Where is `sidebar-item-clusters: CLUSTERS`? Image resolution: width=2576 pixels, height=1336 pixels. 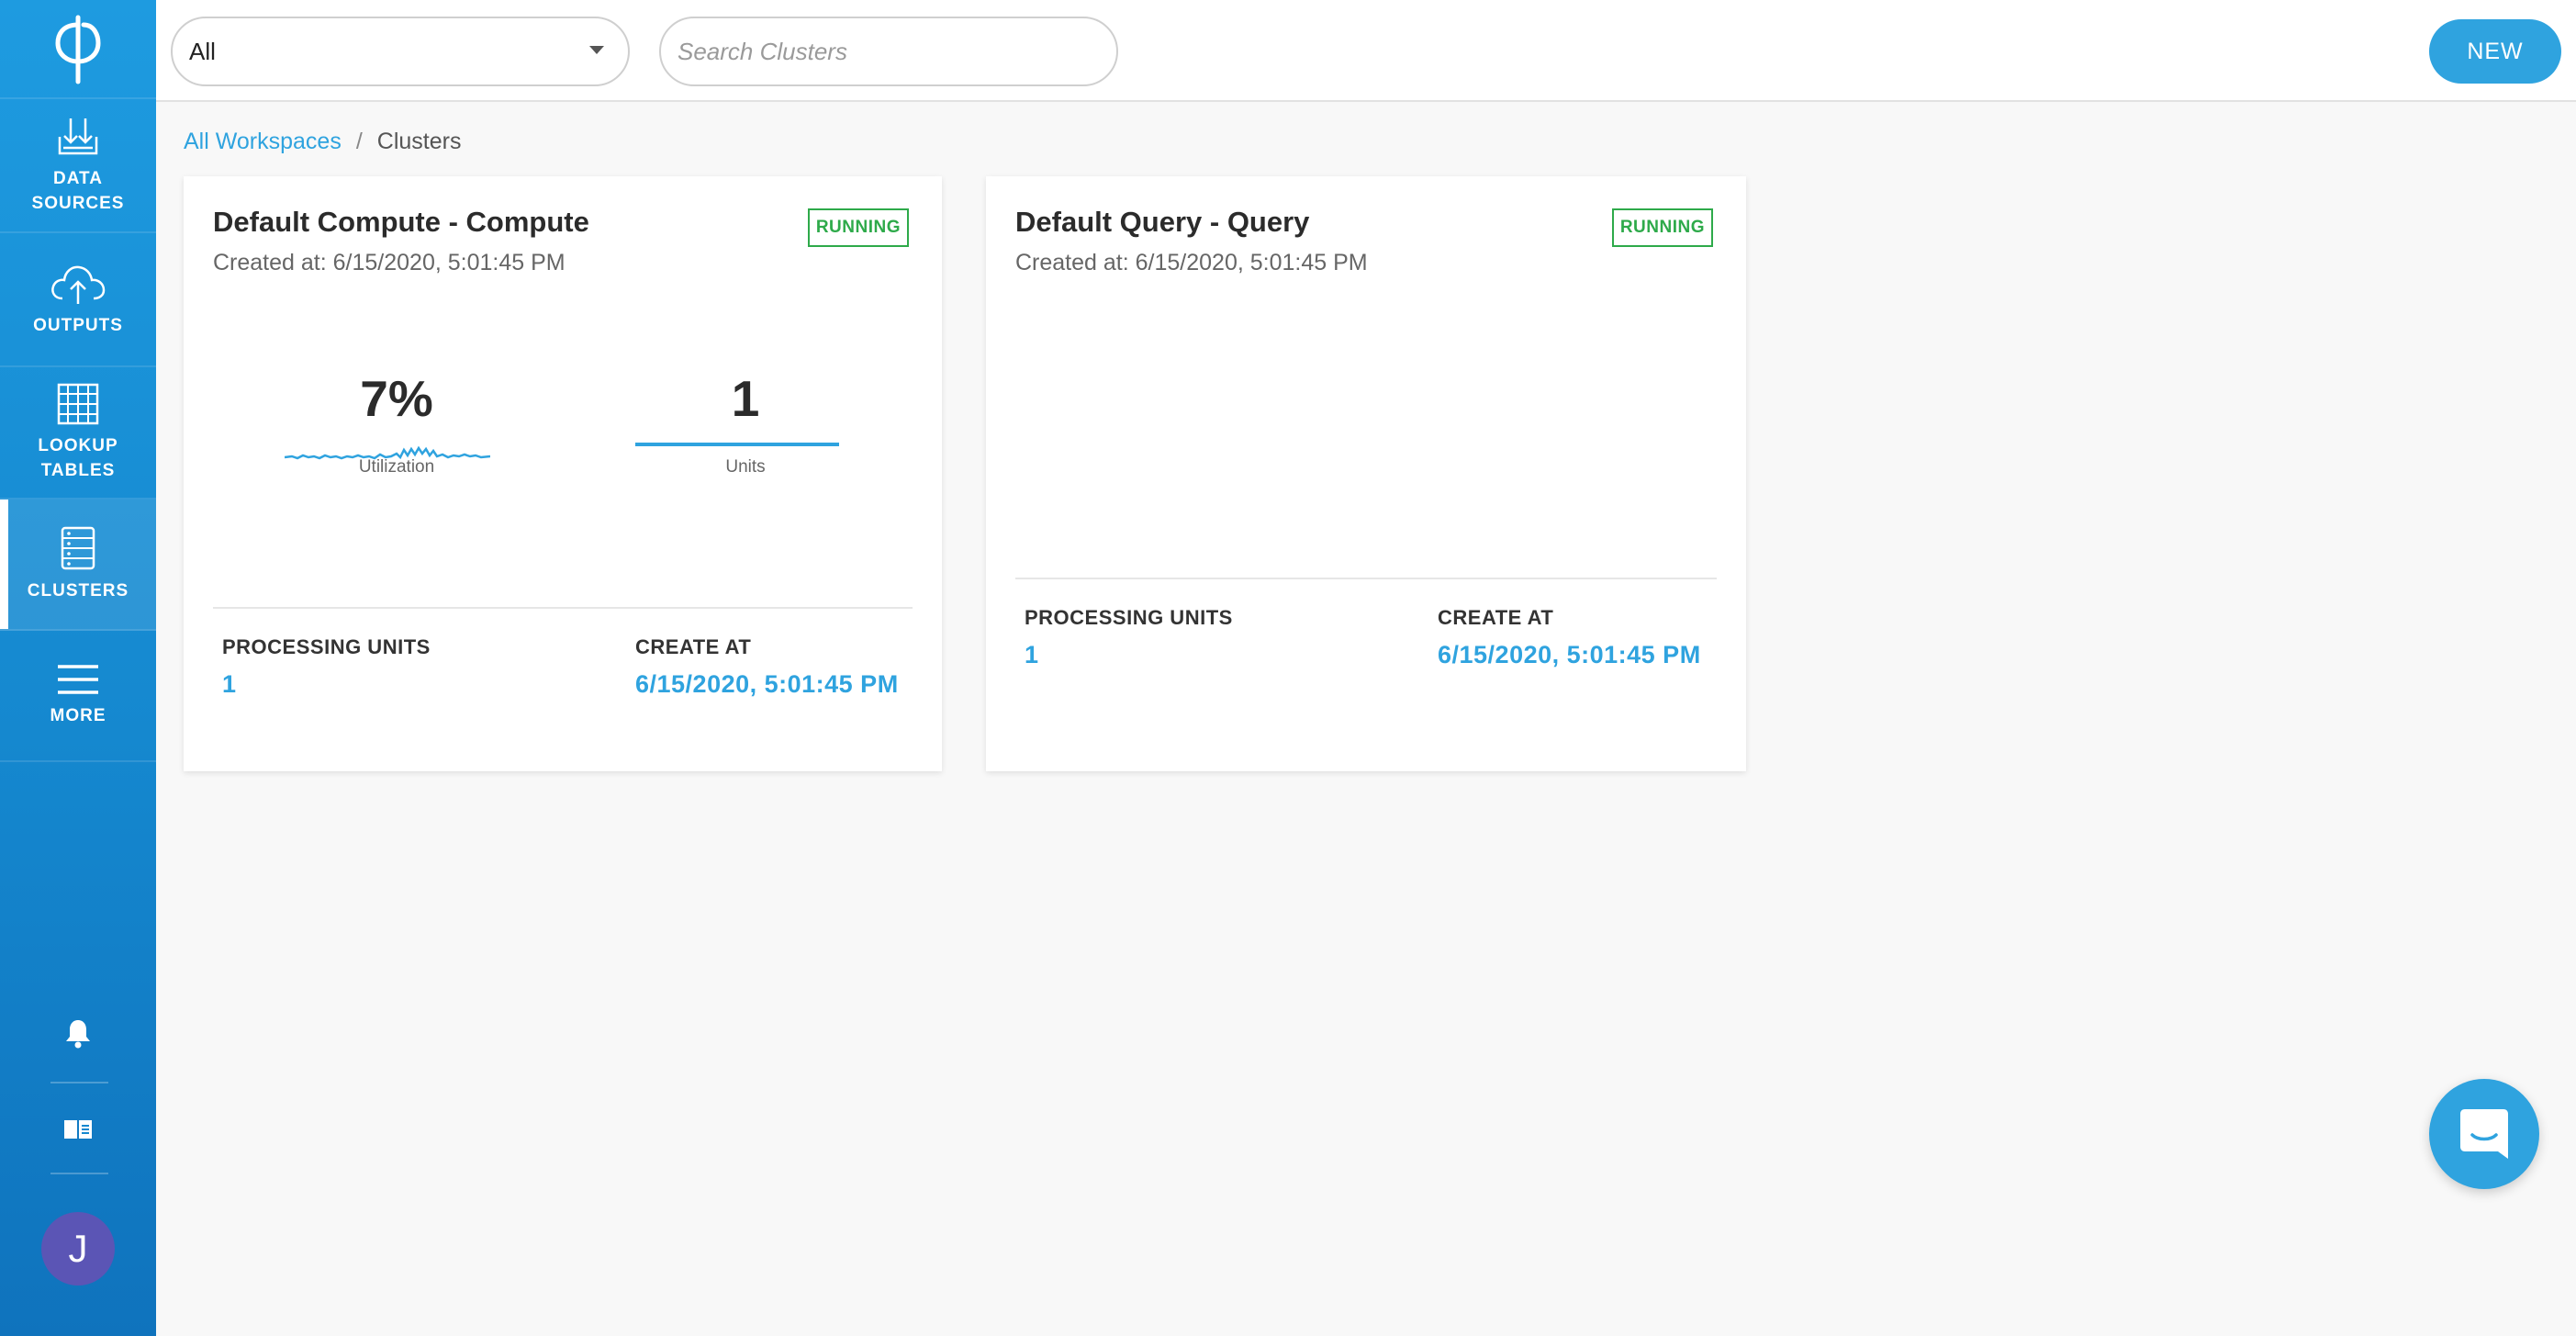 sidebar-item-clusters: CLUSTERS is located at coordinates (78, 565).